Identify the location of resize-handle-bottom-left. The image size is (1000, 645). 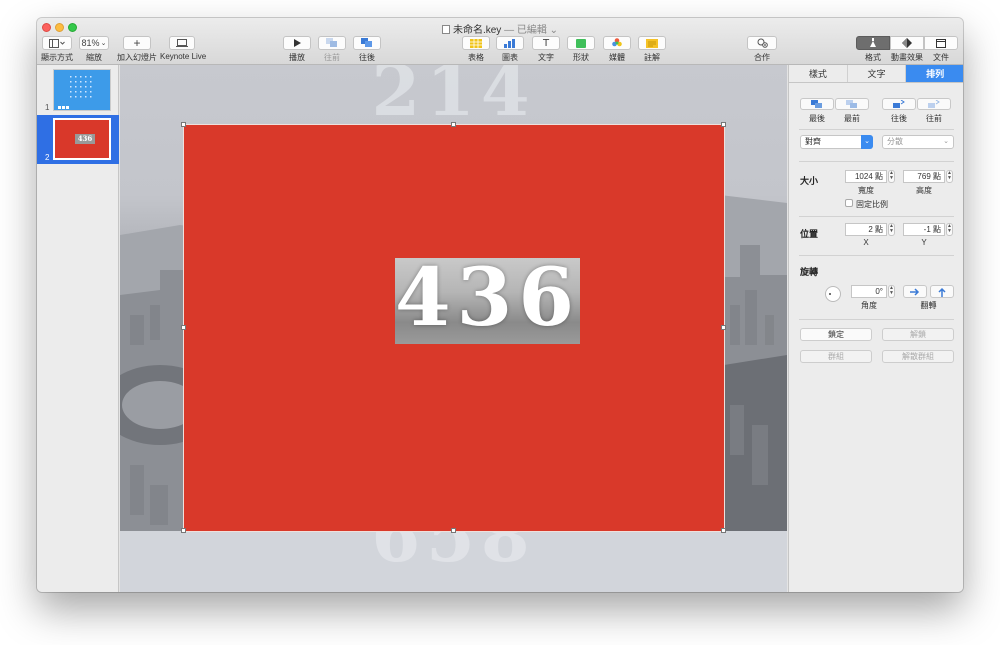
(183, 530).